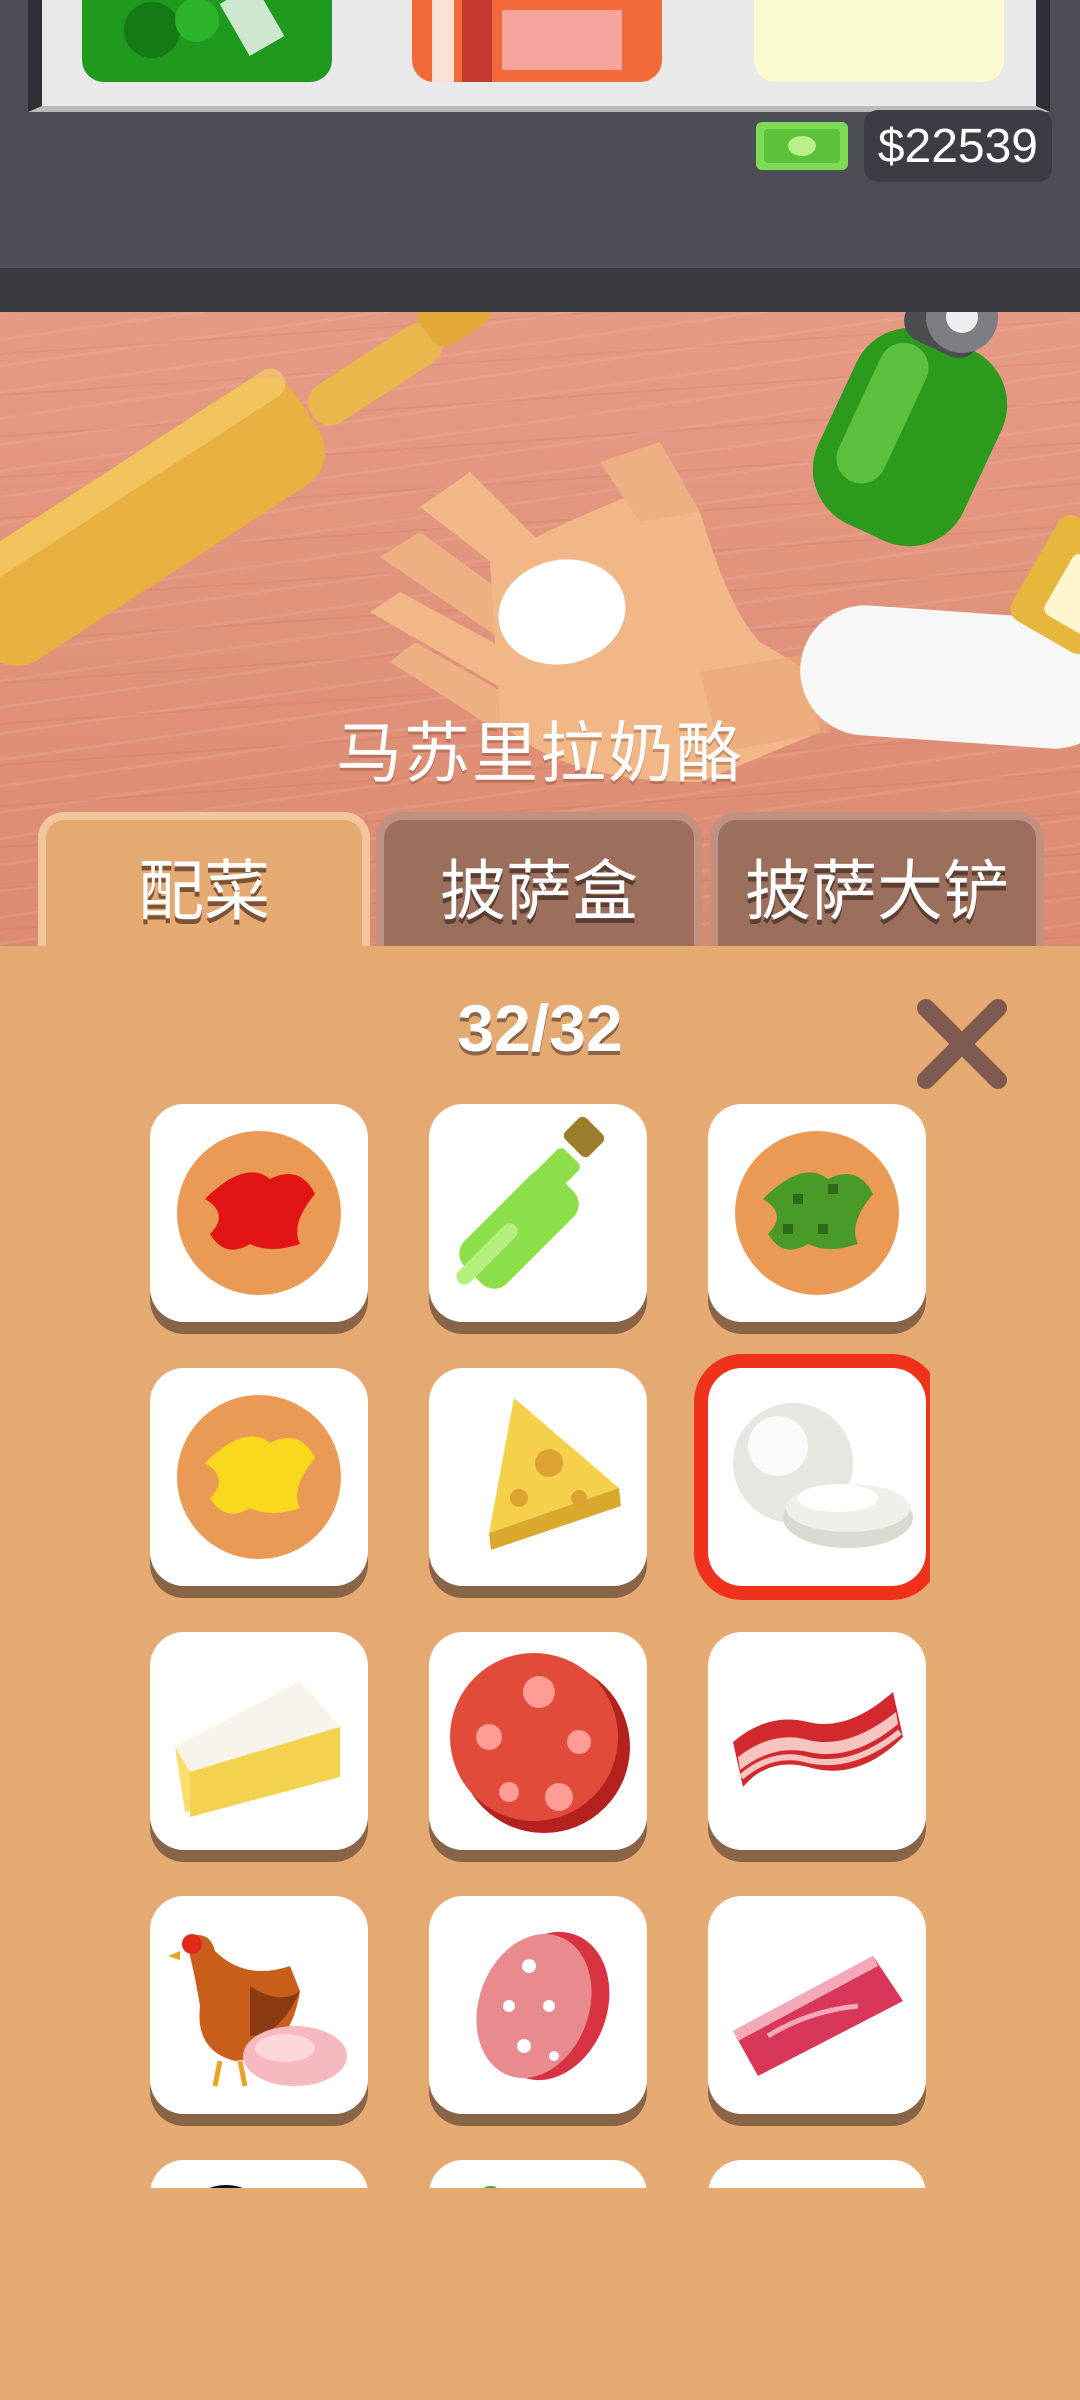 This screenshot has height=2400, width=1080. I want to click on ingredient-item-olive-oil, so click(538, 1213).